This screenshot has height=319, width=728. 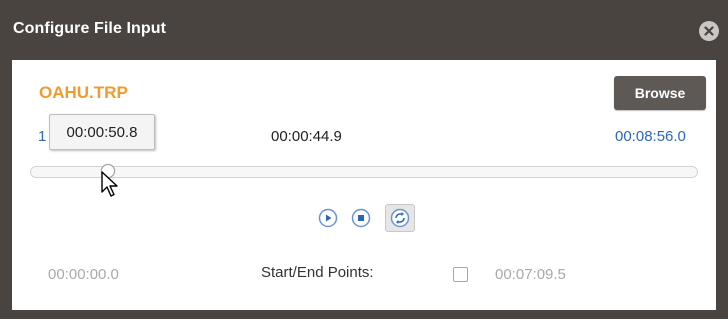 I want to click on end-point-time: 00:07:09.5, so click(x=530, y=274).